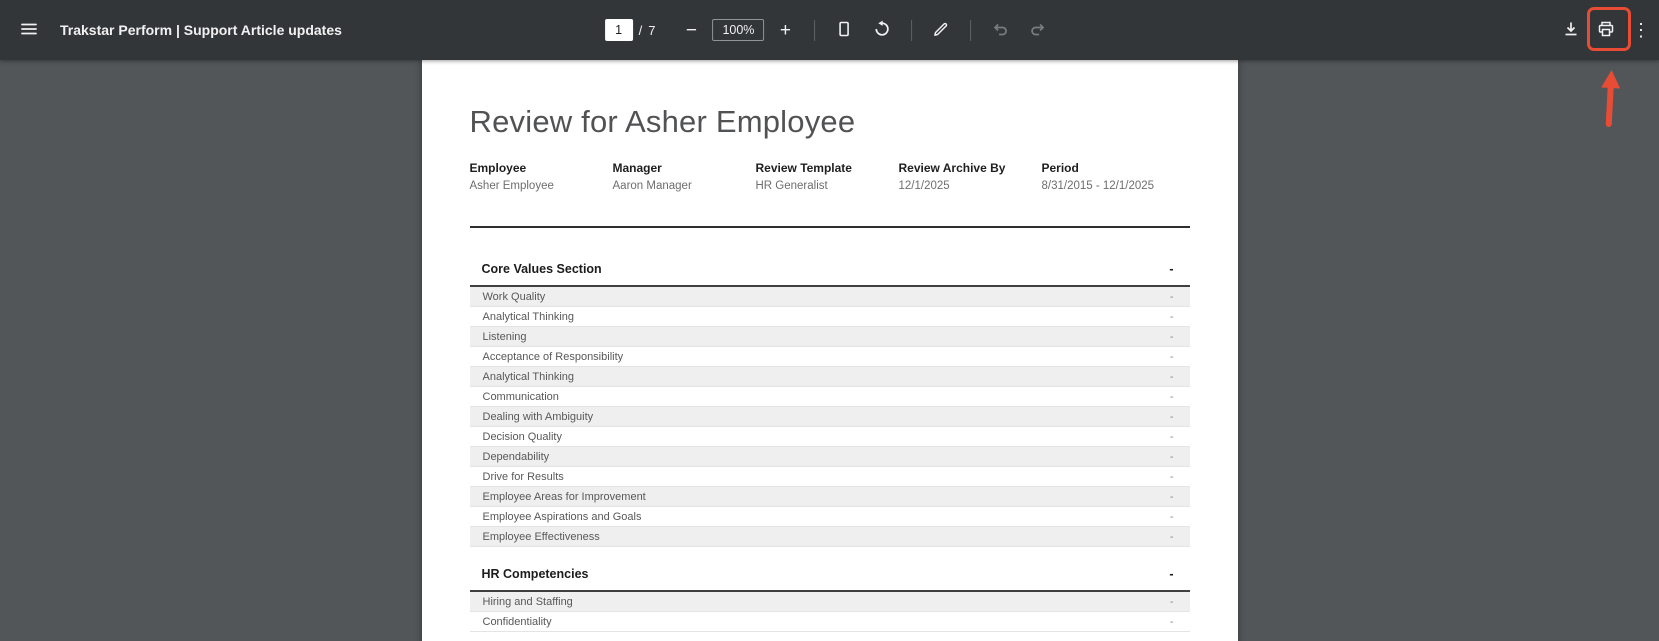 The height and width of the screenshot is (641, 1659). I want to click on pen-icon, so click(941, 30).